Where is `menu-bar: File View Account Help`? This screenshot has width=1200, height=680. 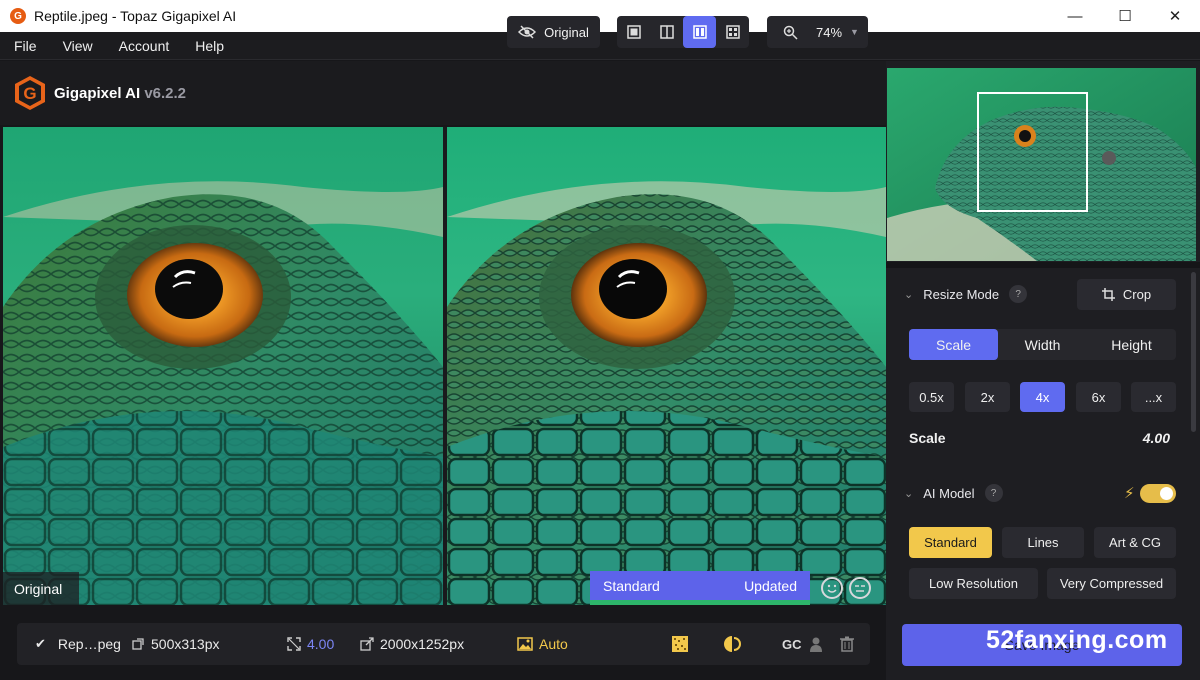 menu-bar: File View Account Help is located at coordinates (600, 46).